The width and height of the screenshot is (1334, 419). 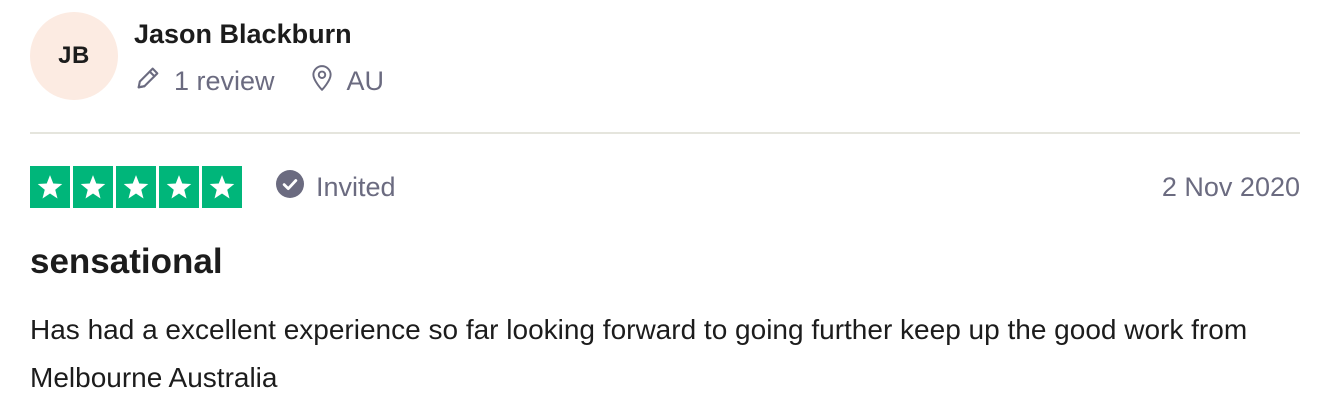 What do you see at coordinates (224, 81) in the screenshot?
I see `reviews-count-label: 1 review` at bounding box center [224, 81].